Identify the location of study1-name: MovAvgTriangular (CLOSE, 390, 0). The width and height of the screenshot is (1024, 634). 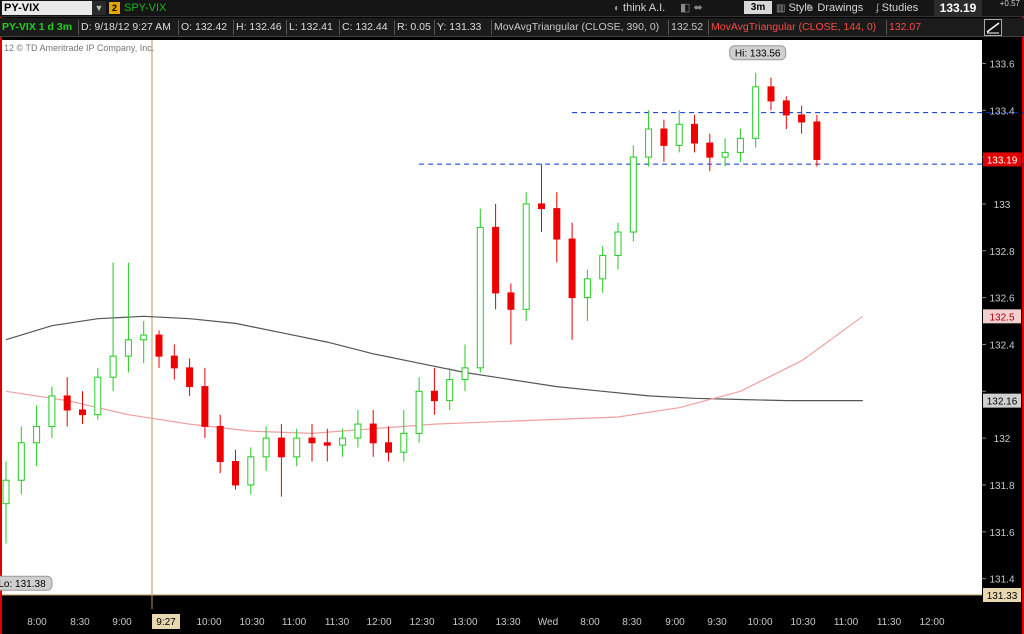
(579, 27).